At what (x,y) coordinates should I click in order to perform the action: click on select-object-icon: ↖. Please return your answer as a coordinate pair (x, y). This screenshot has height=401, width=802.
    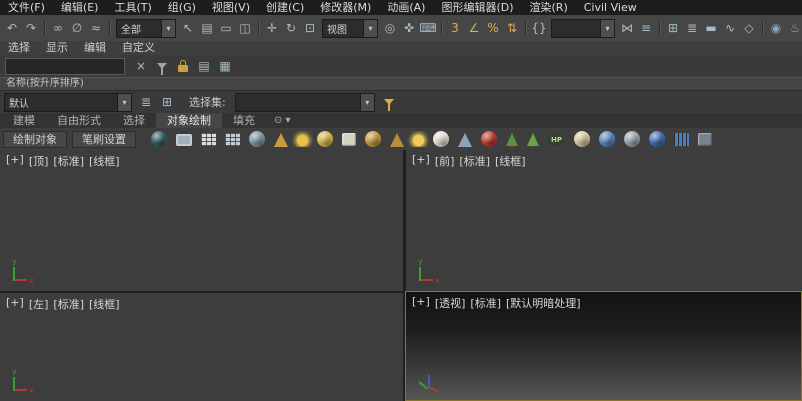
    Looking at the image, I should click on (188, 28).